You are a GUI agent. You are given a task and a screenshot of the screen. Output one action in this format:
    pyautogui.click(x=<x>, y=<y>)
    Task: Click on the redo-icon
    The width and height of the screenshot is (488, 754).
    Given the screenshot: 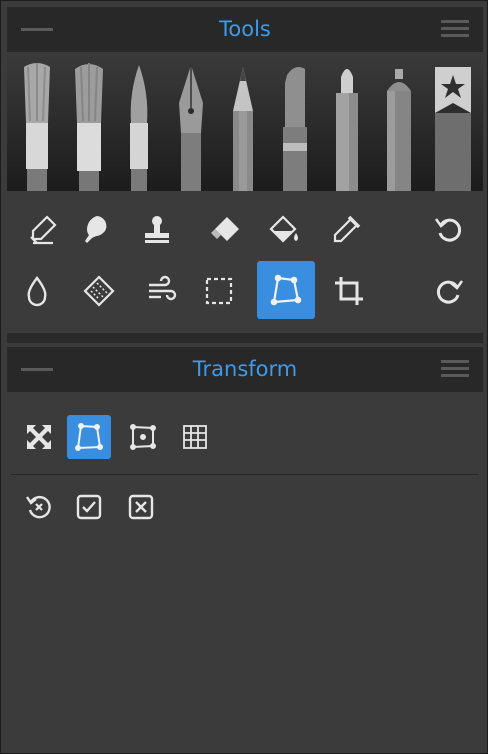 What is the action you would take?
    pyautogui.click(x=449, y=291)
    